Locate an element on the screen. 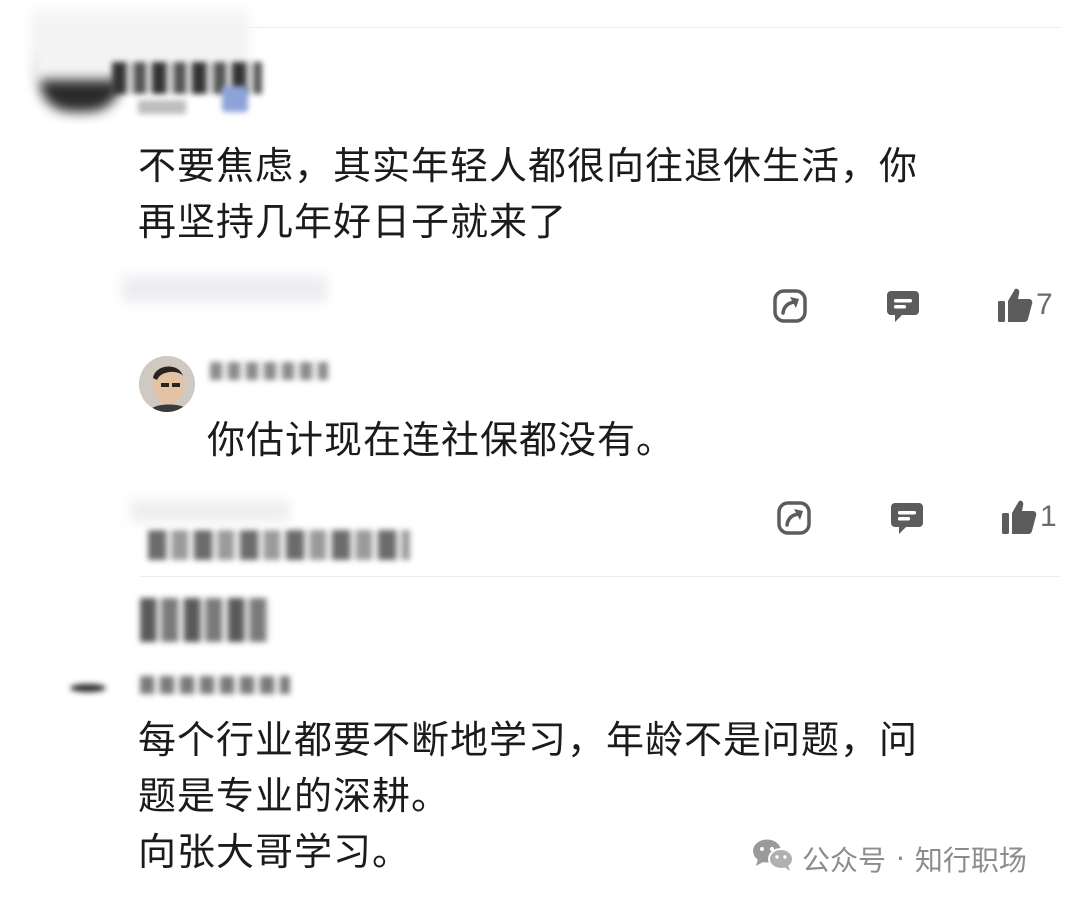 The height and width of the screenshot is (903, 1080). comment-text-line: 不要焦虑，其实年轻人都很向往退休生活，你 is located at coordinates (528, 166).